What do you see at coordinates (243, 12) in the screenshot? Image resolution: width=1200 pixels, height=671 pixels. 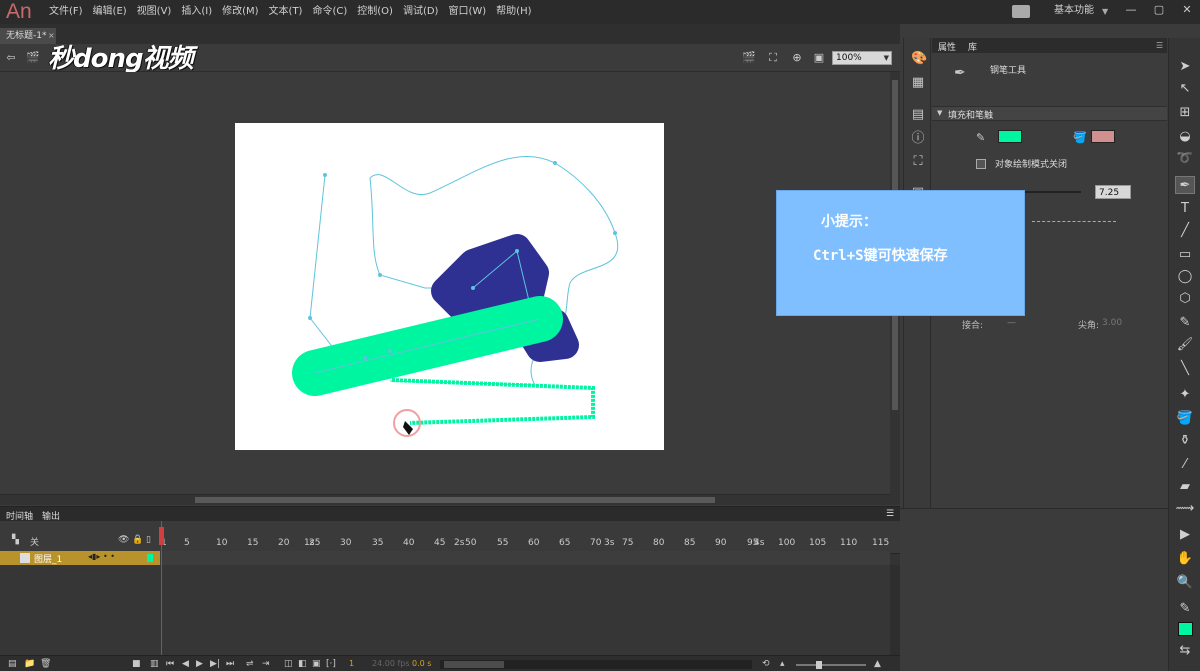 I see `menu-modify: 修改(M)` at bounding box center [243, 12].